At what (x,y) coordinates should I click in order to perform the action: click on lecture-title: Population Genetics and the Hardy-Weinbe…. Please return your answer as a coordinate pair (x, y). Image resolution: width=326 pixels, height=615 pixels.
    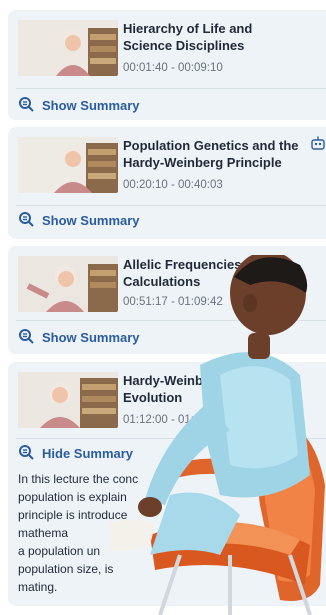
    Looking at the image, I should click on (213, 154).